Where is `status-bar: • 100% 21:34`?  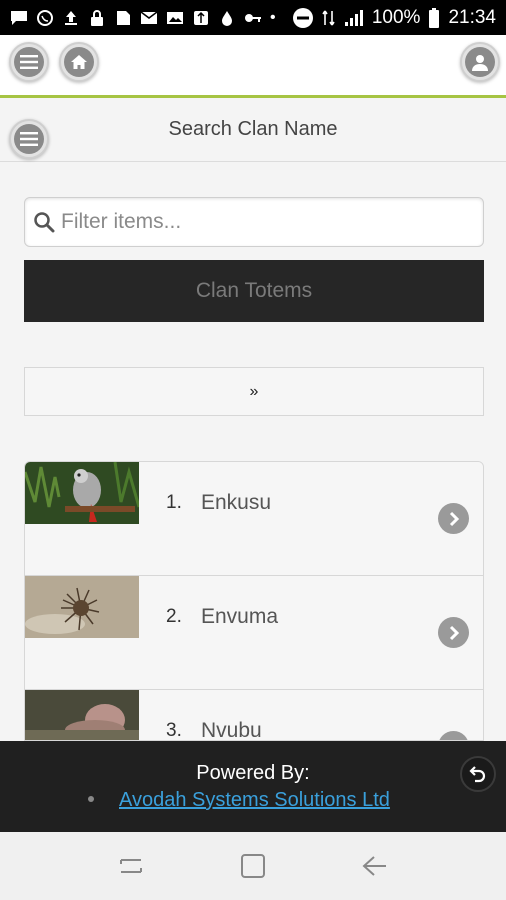
status-bar: • 100% 21:34 is located at coordinates (253, 17).